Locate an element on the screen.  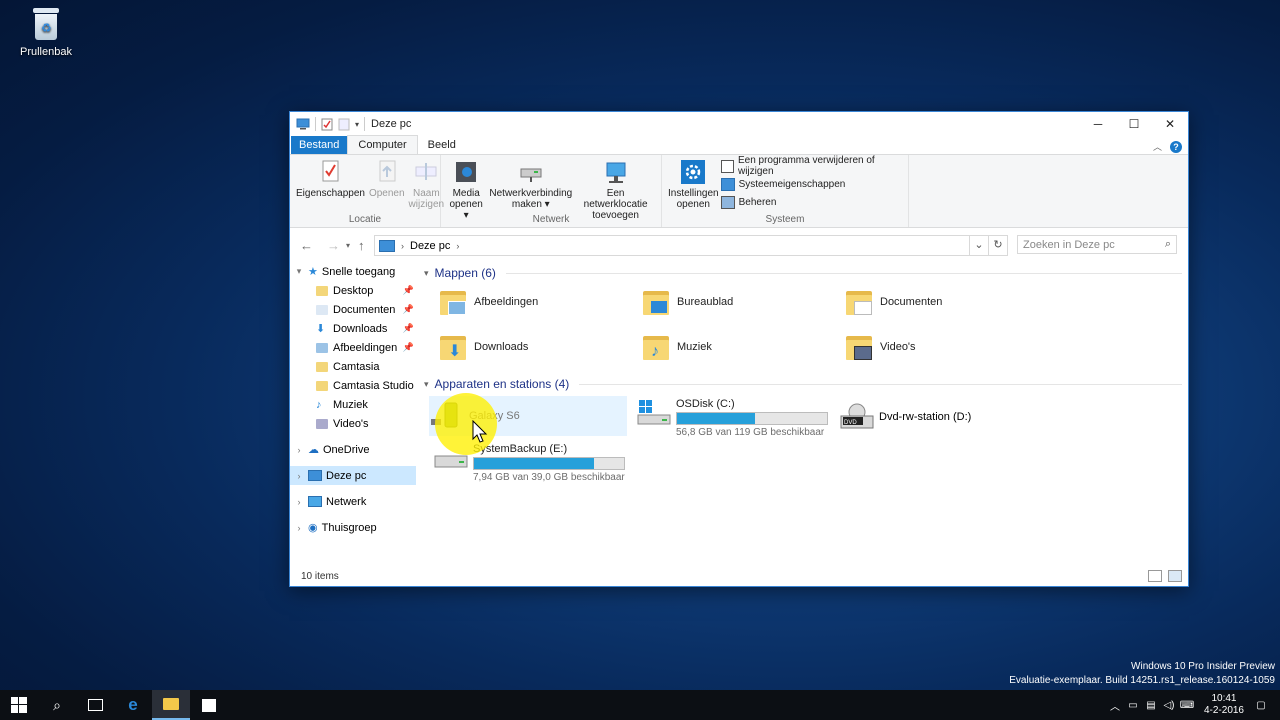
nav-item-music: ♪ Muziek is located at coordinates (353, 404).